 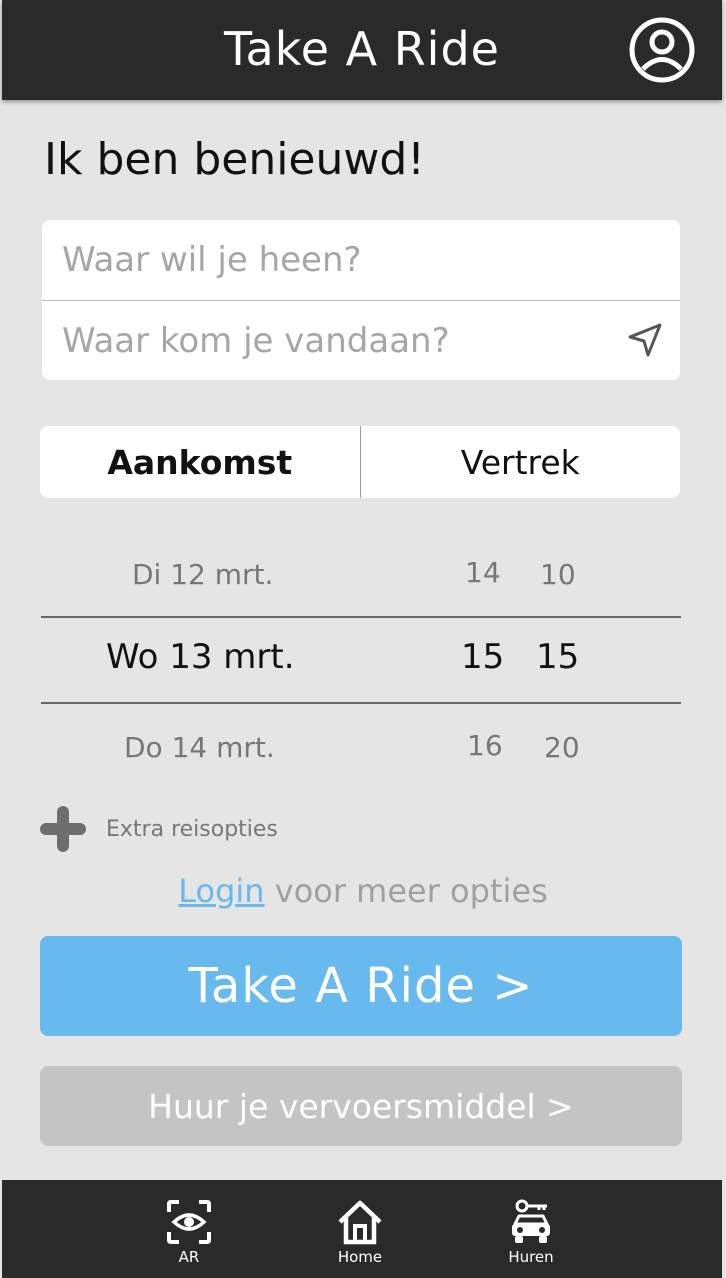 I want to click on home-icon, so click(x=360, y=1222).